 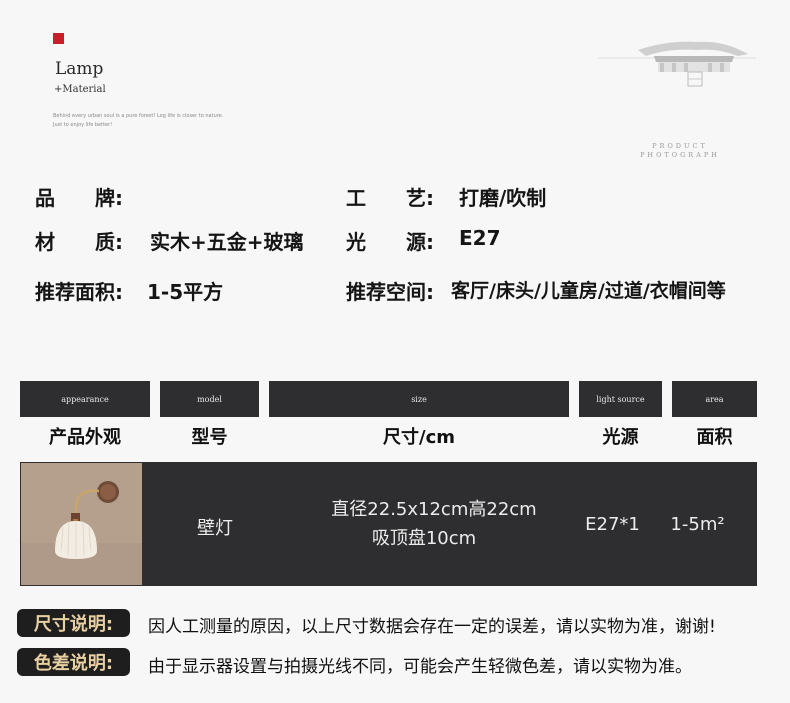 I want to click on product-photograph-mark: PRODUCT PHOTOGRAPH, so click(x=680, y=151).